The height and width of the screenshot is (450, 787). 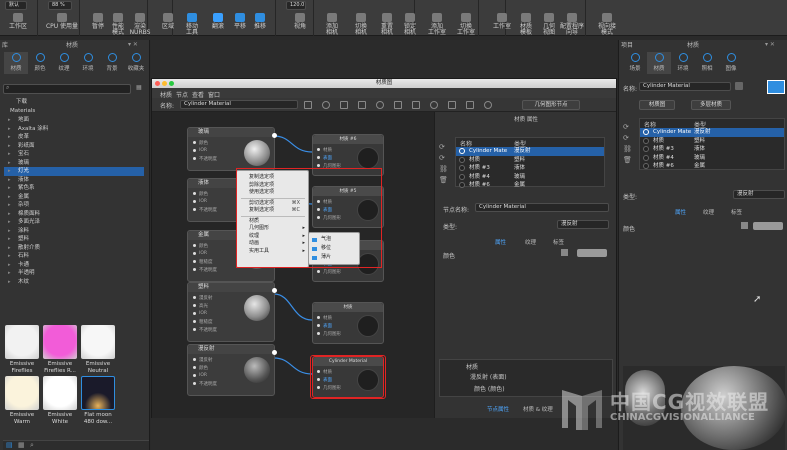 I want to click on close-window-icon, so click(x=157, y=83).